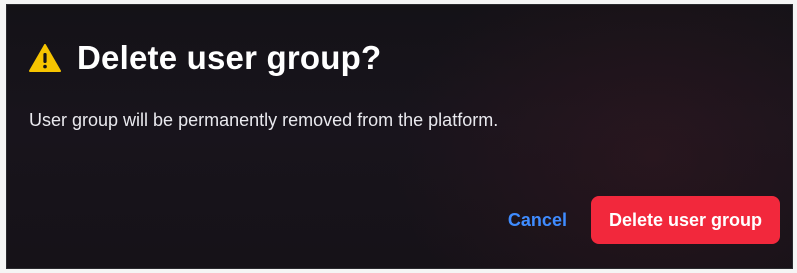 Image resolution: width=797 pixels, height=273 pixels. I want to click on cancel-button: Cancel, so click(537, 220).